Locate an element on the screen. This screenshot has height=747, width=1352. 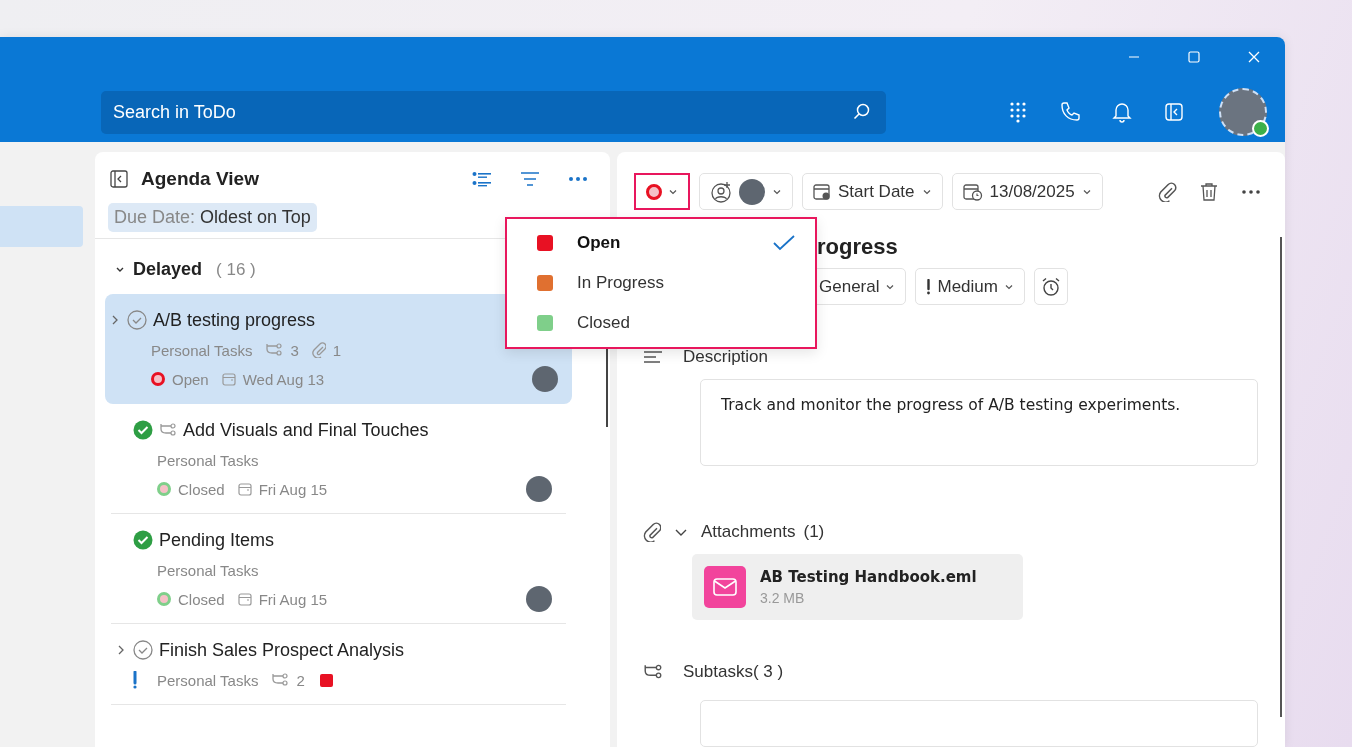
filter-icon is located at coordinates (530, 179).